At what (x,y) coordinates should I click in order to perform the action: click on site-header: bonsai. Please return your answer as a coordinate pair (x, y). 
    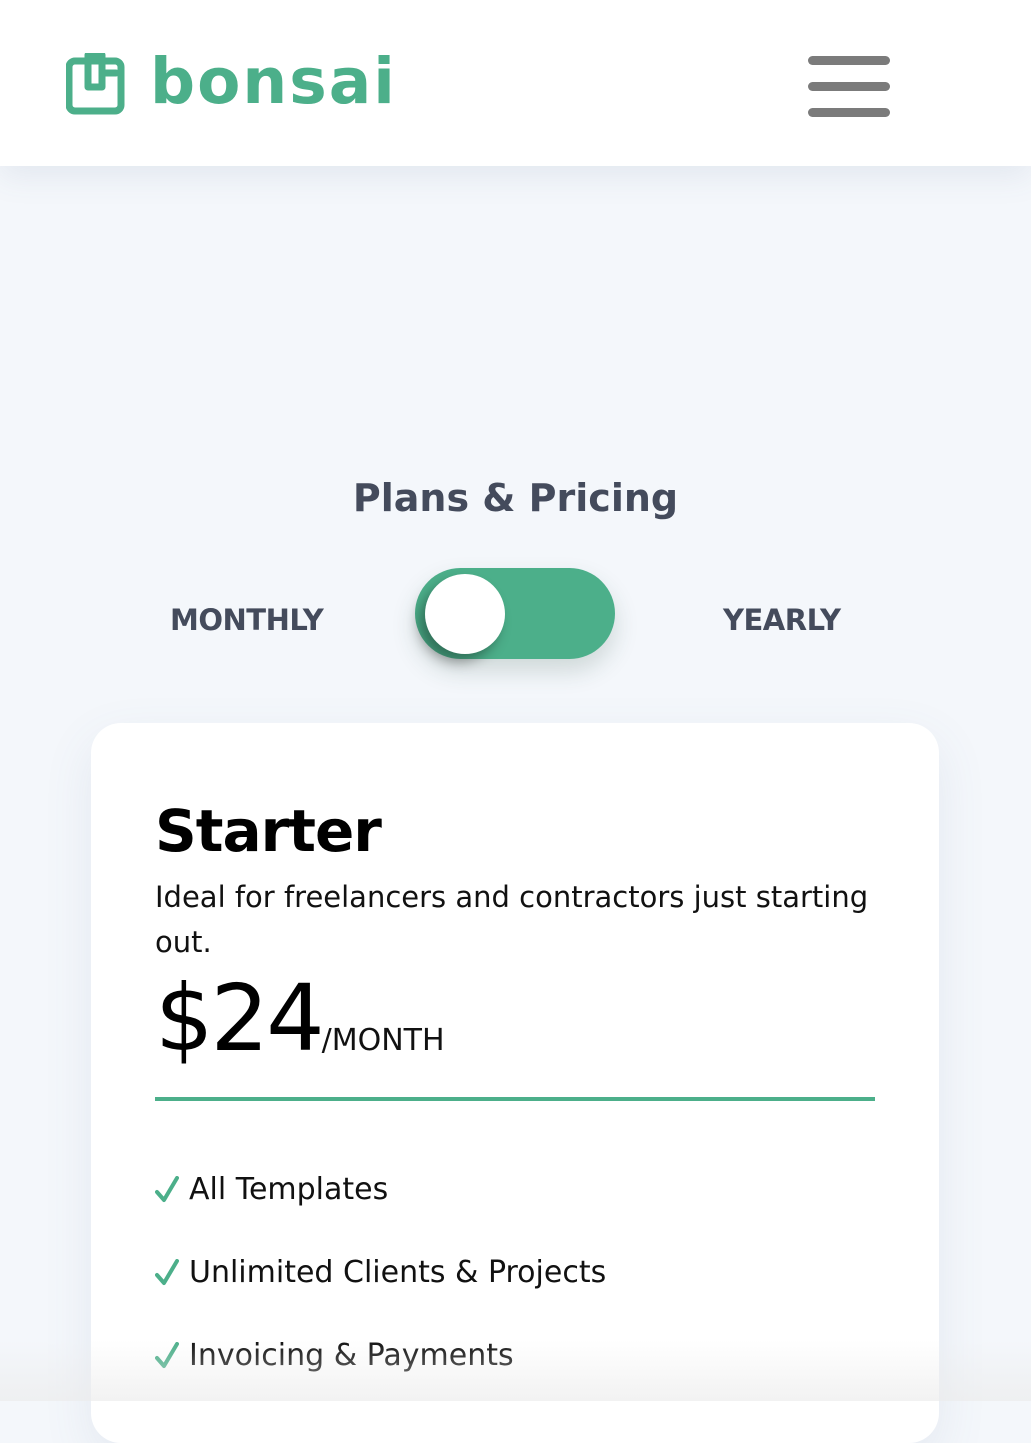
    Looking at the image, I should click on (515, 83).